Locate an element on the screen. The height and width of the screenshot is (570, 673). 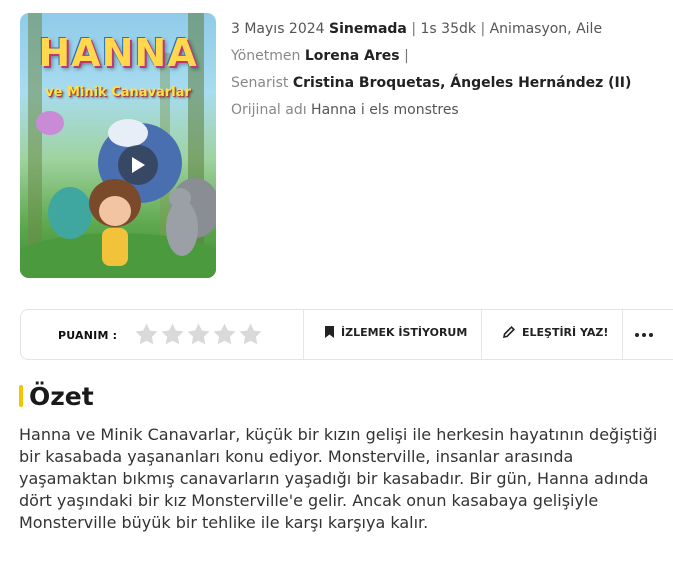
poster-subtitle: ve Minik Canavarlar is located at coordinates (118, 92).